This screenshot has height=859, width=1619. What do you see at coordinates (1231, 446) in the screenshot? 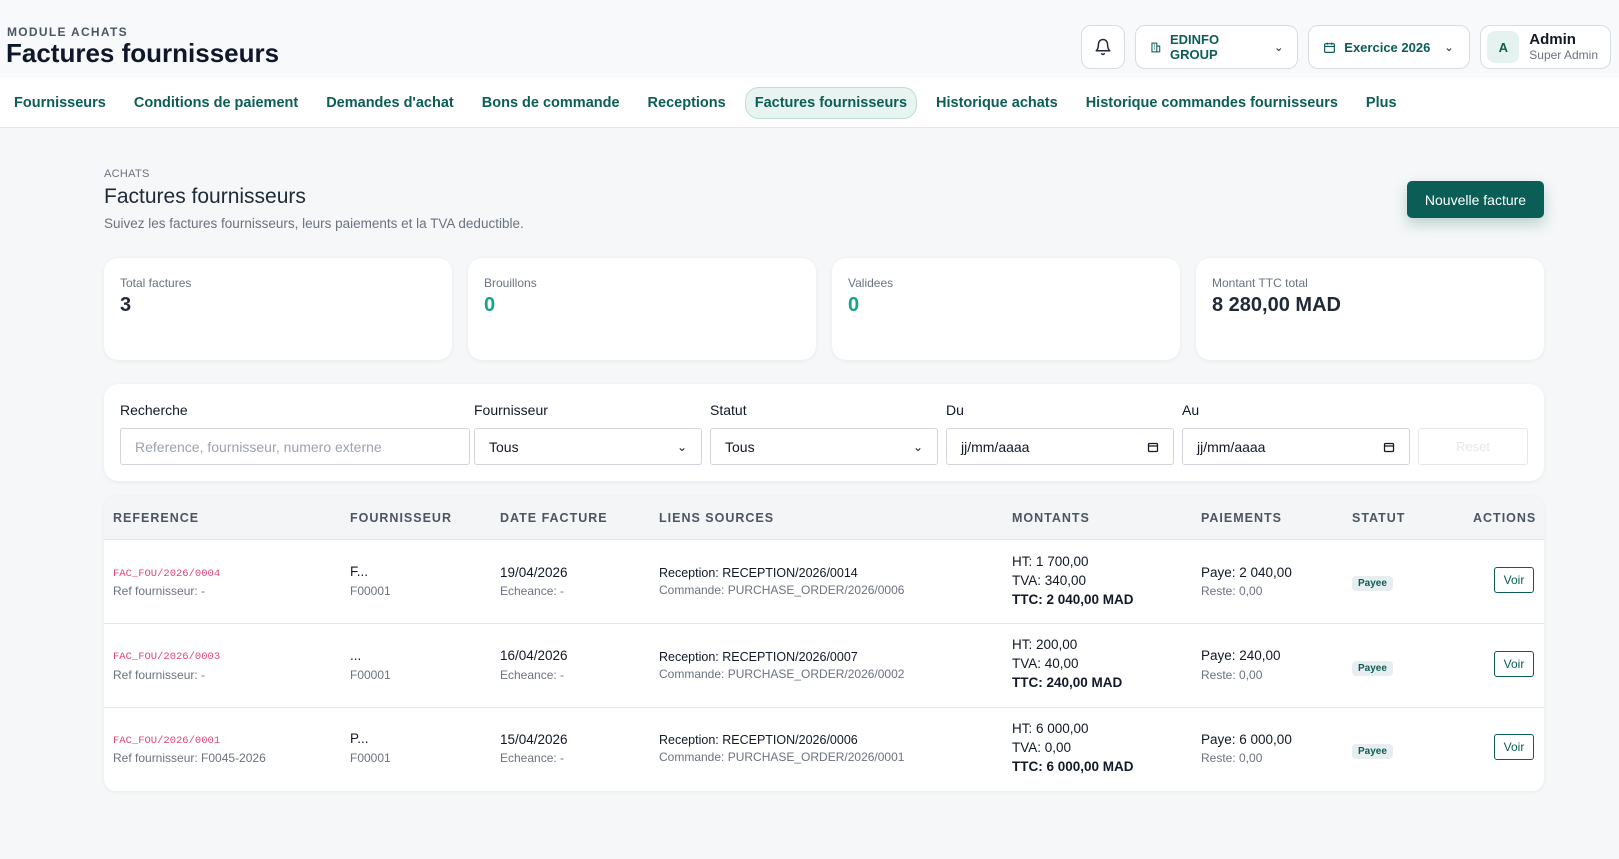
I see `to-date-placeholder: jj/mm/aaaa` at bounding box center [1231, 446].